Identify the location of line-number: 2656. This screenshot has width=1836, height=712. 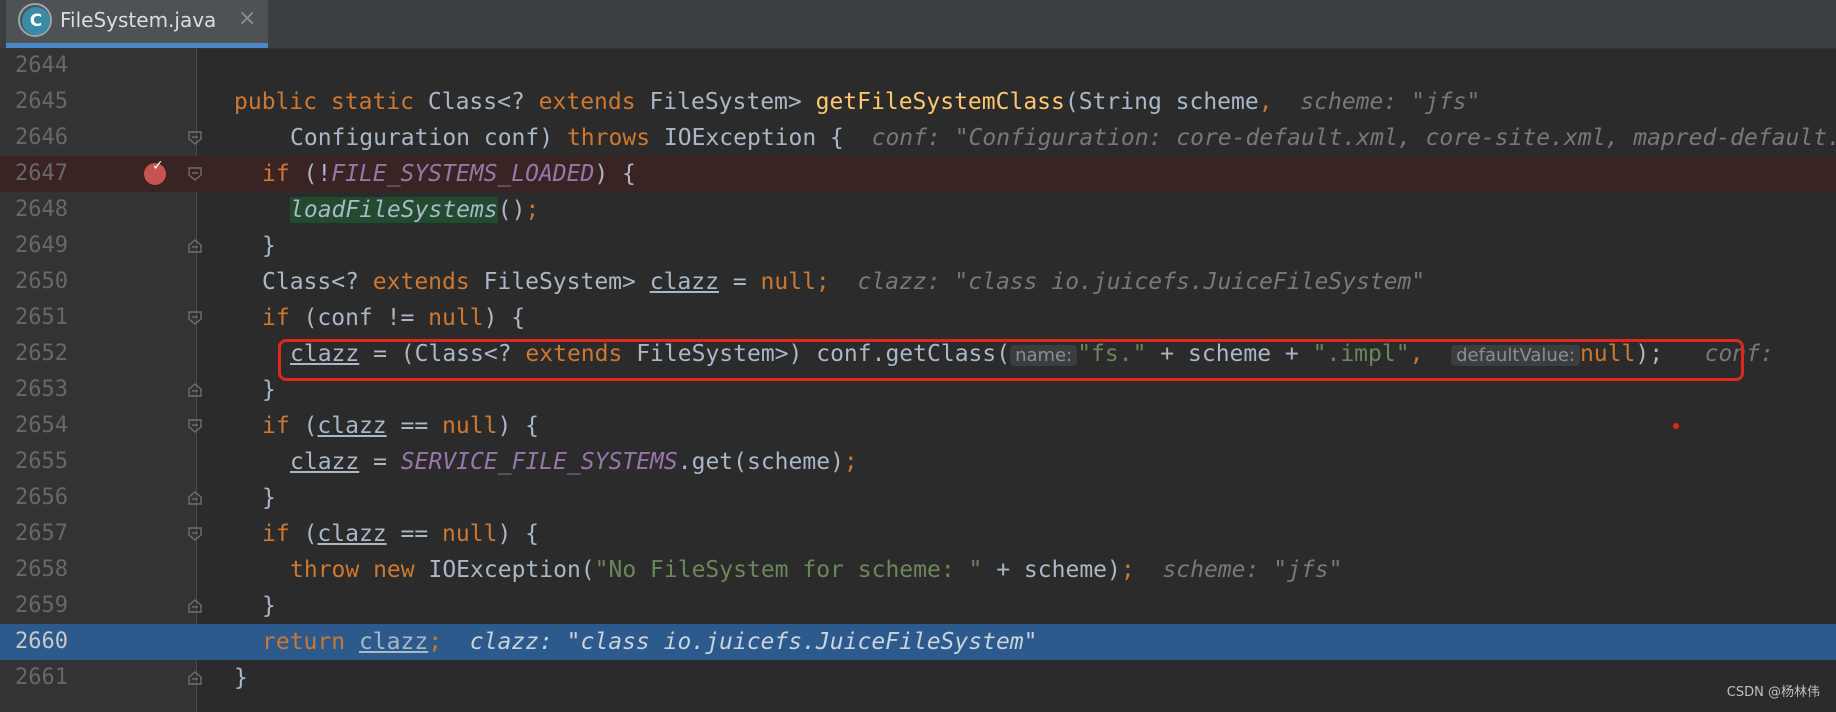
(41, 497).